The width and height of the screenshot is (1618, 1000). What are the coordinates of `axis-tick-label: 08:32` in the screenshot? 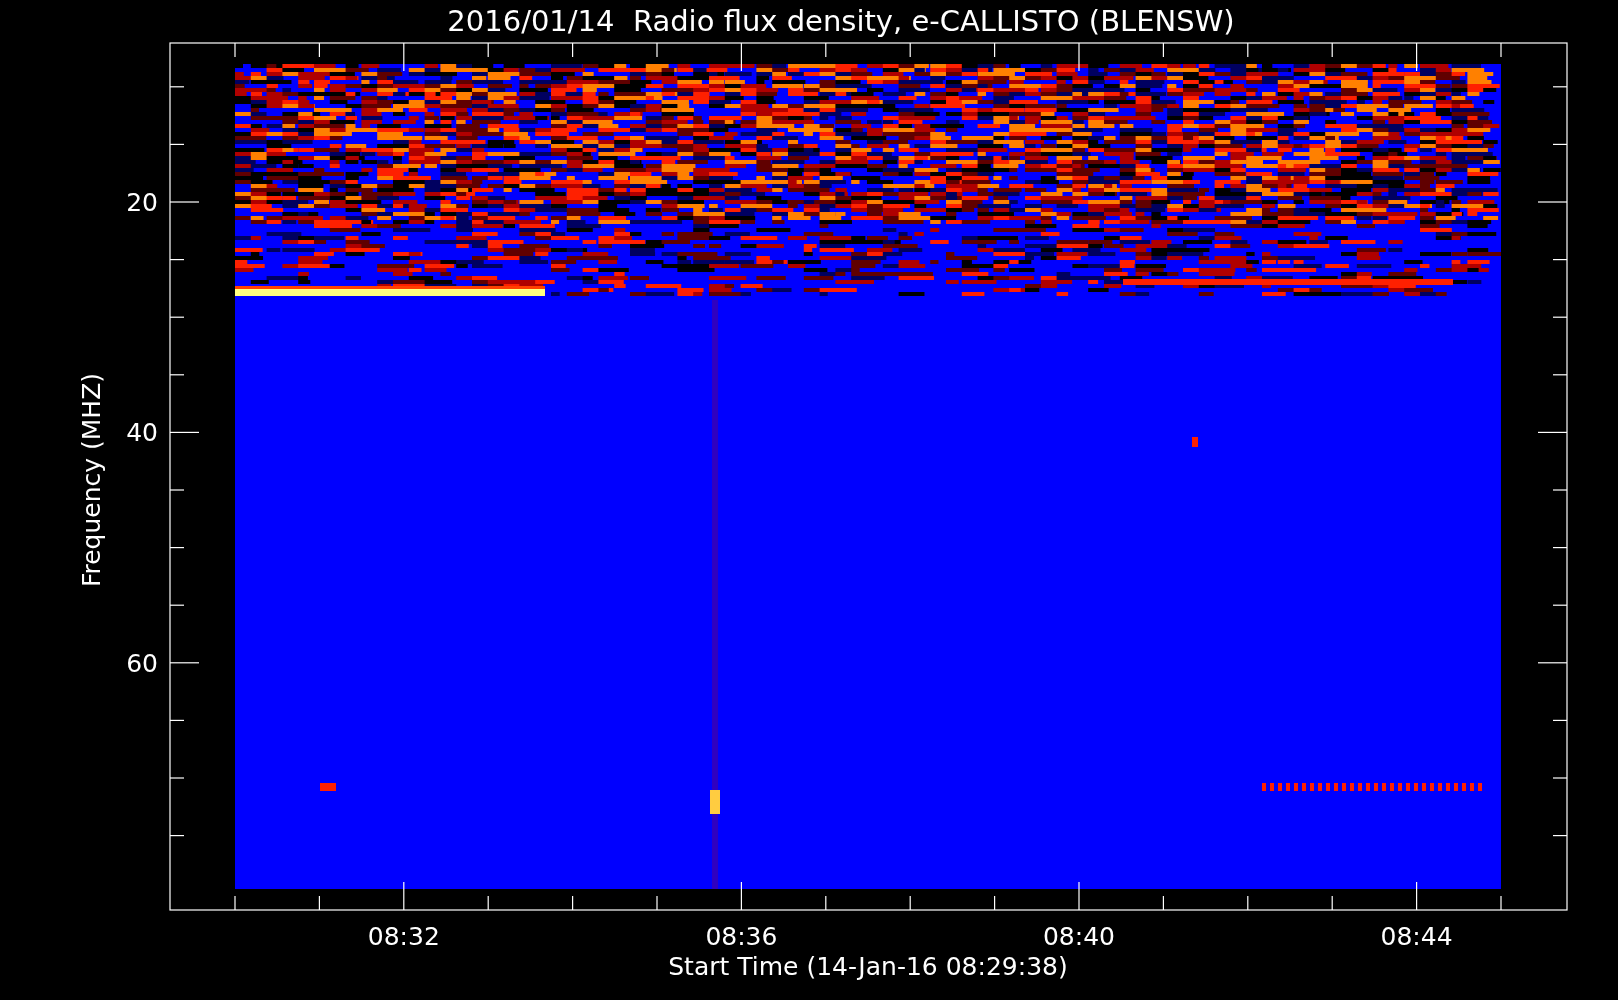 It's located at (403, 936).